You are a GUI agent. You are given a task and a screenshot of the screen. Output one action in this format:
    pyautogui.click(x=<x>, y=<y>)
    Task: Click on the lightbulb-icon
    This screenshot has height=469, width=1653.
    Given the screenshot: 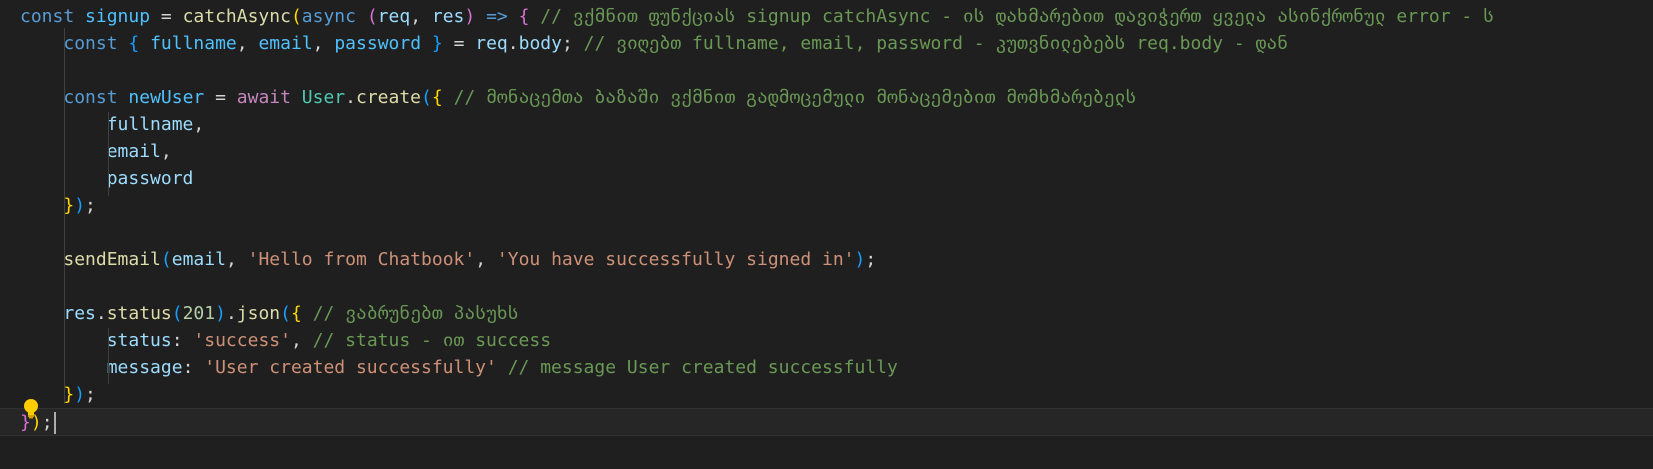 What is the action you would take?
    pyautogui.click(x=31, y=409)
    